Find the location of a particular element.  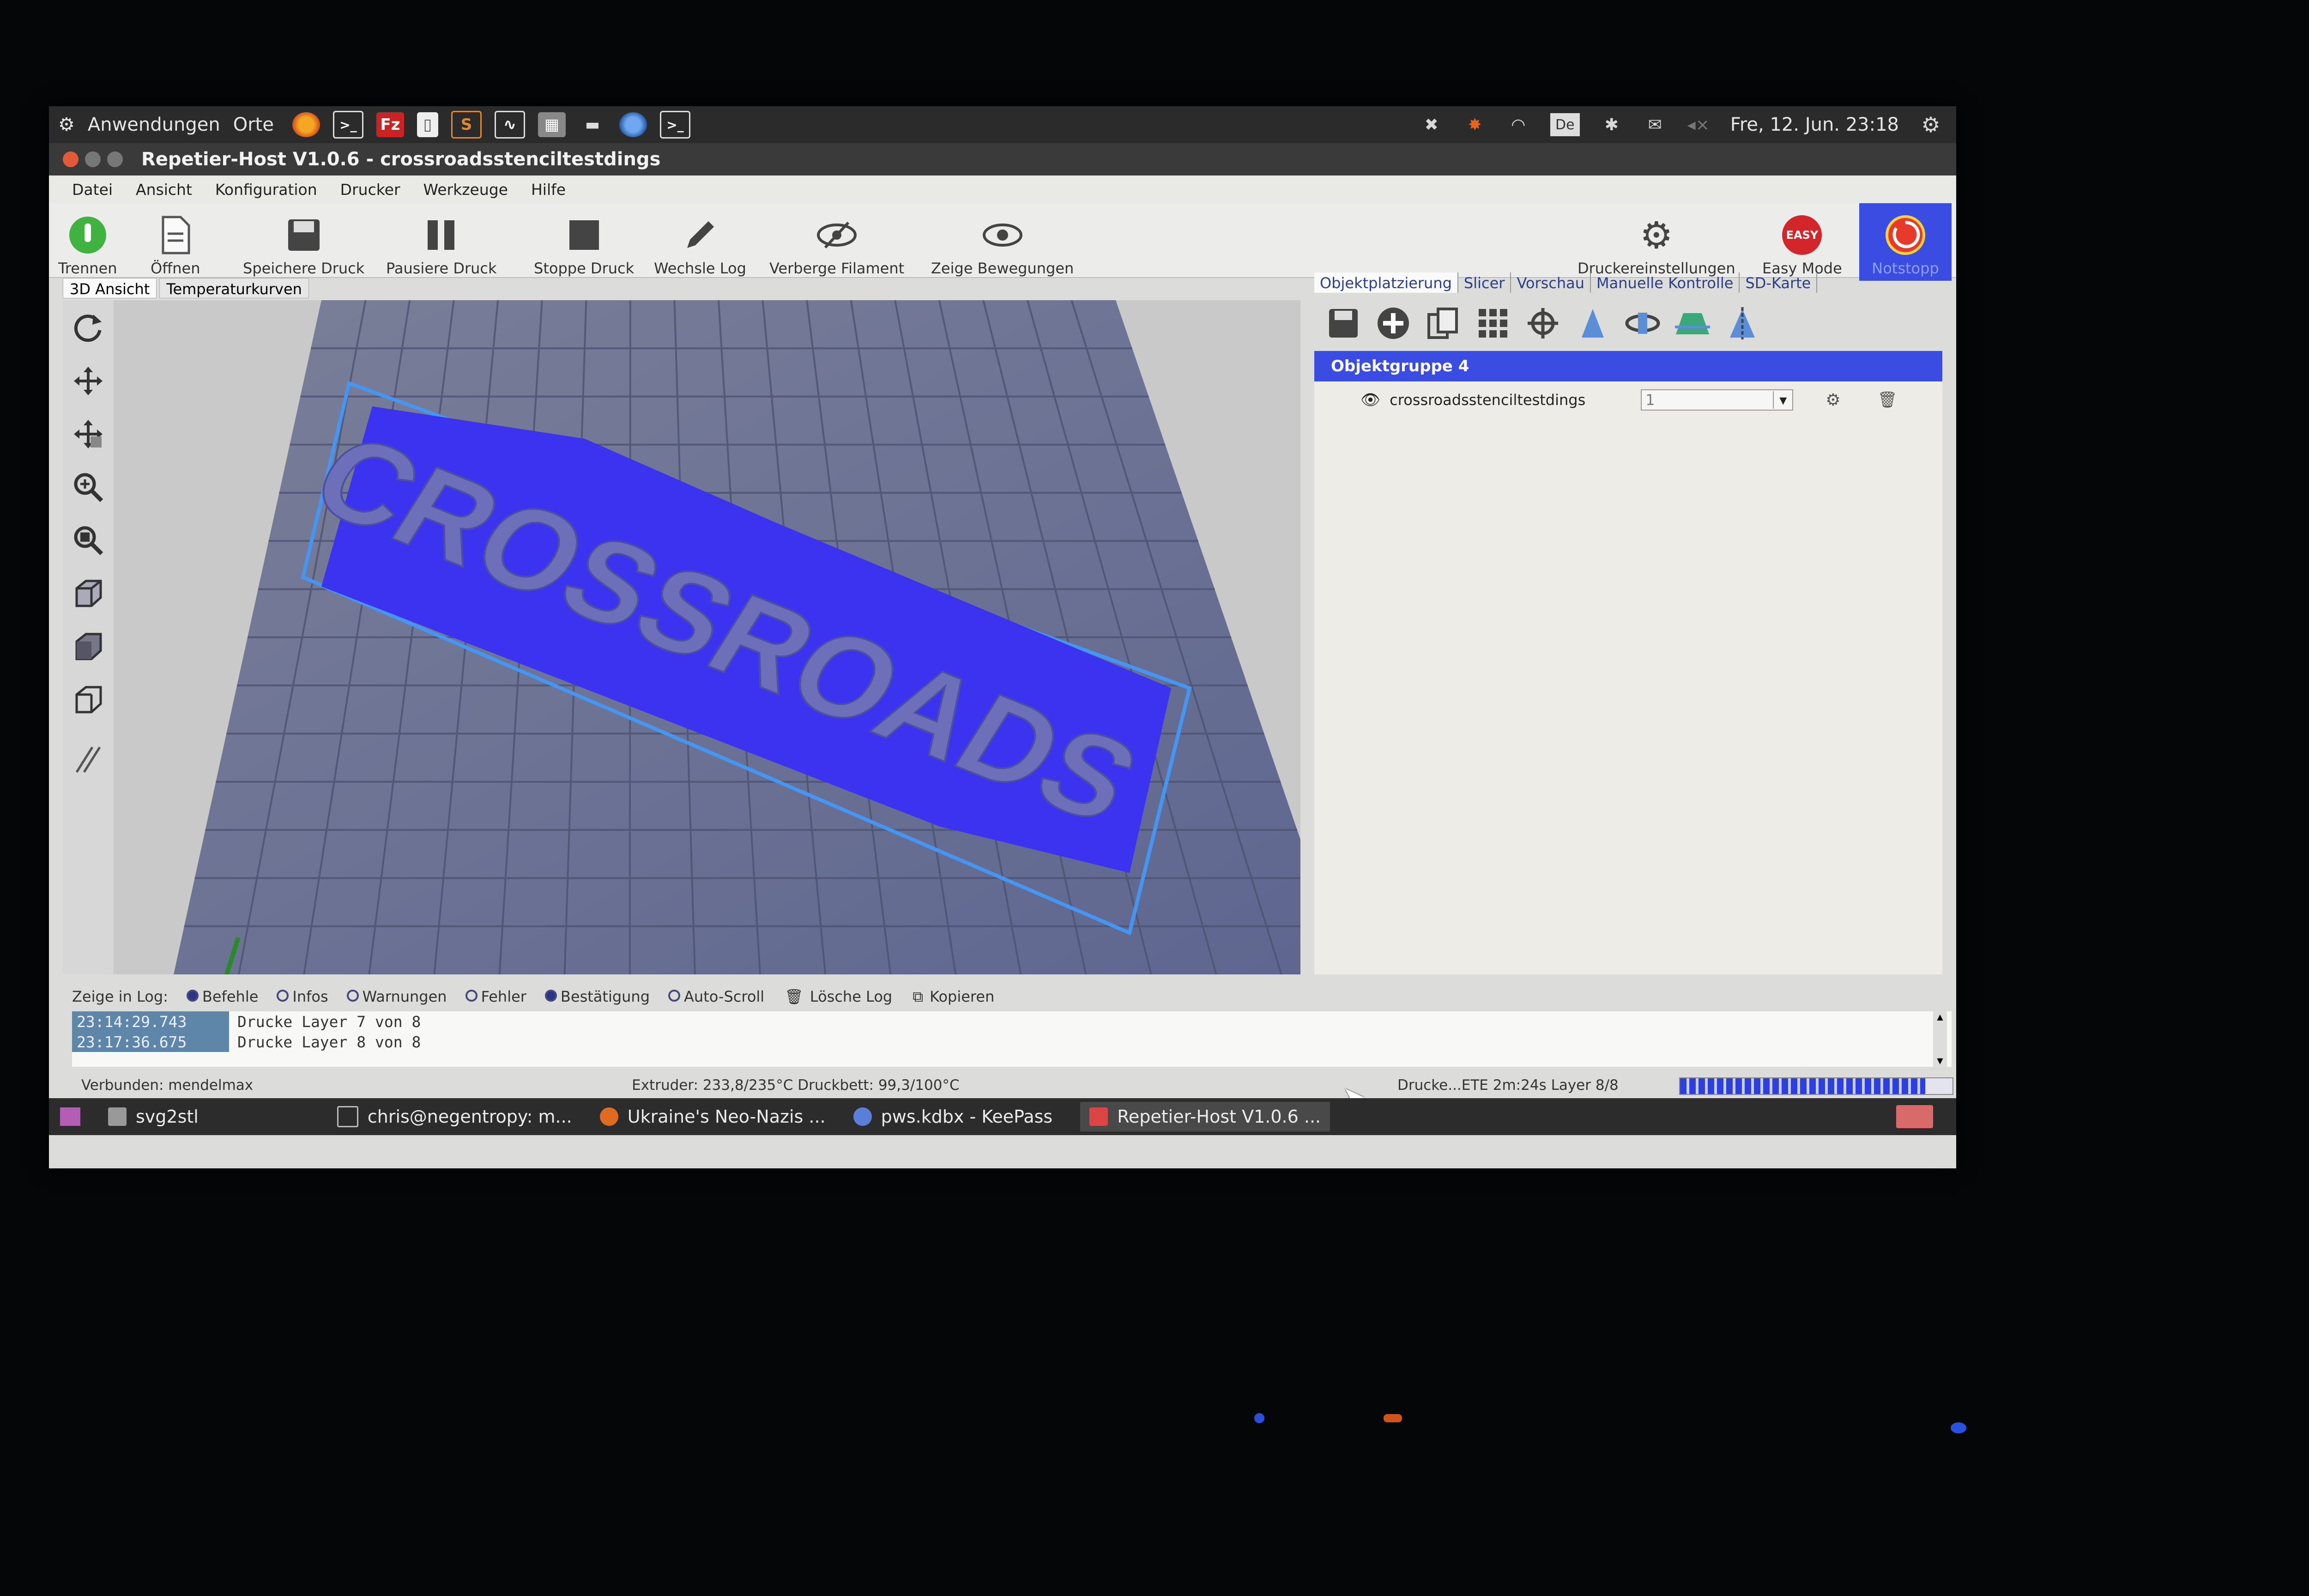

open-button: Öffnen is located at coordinates (176, 242).